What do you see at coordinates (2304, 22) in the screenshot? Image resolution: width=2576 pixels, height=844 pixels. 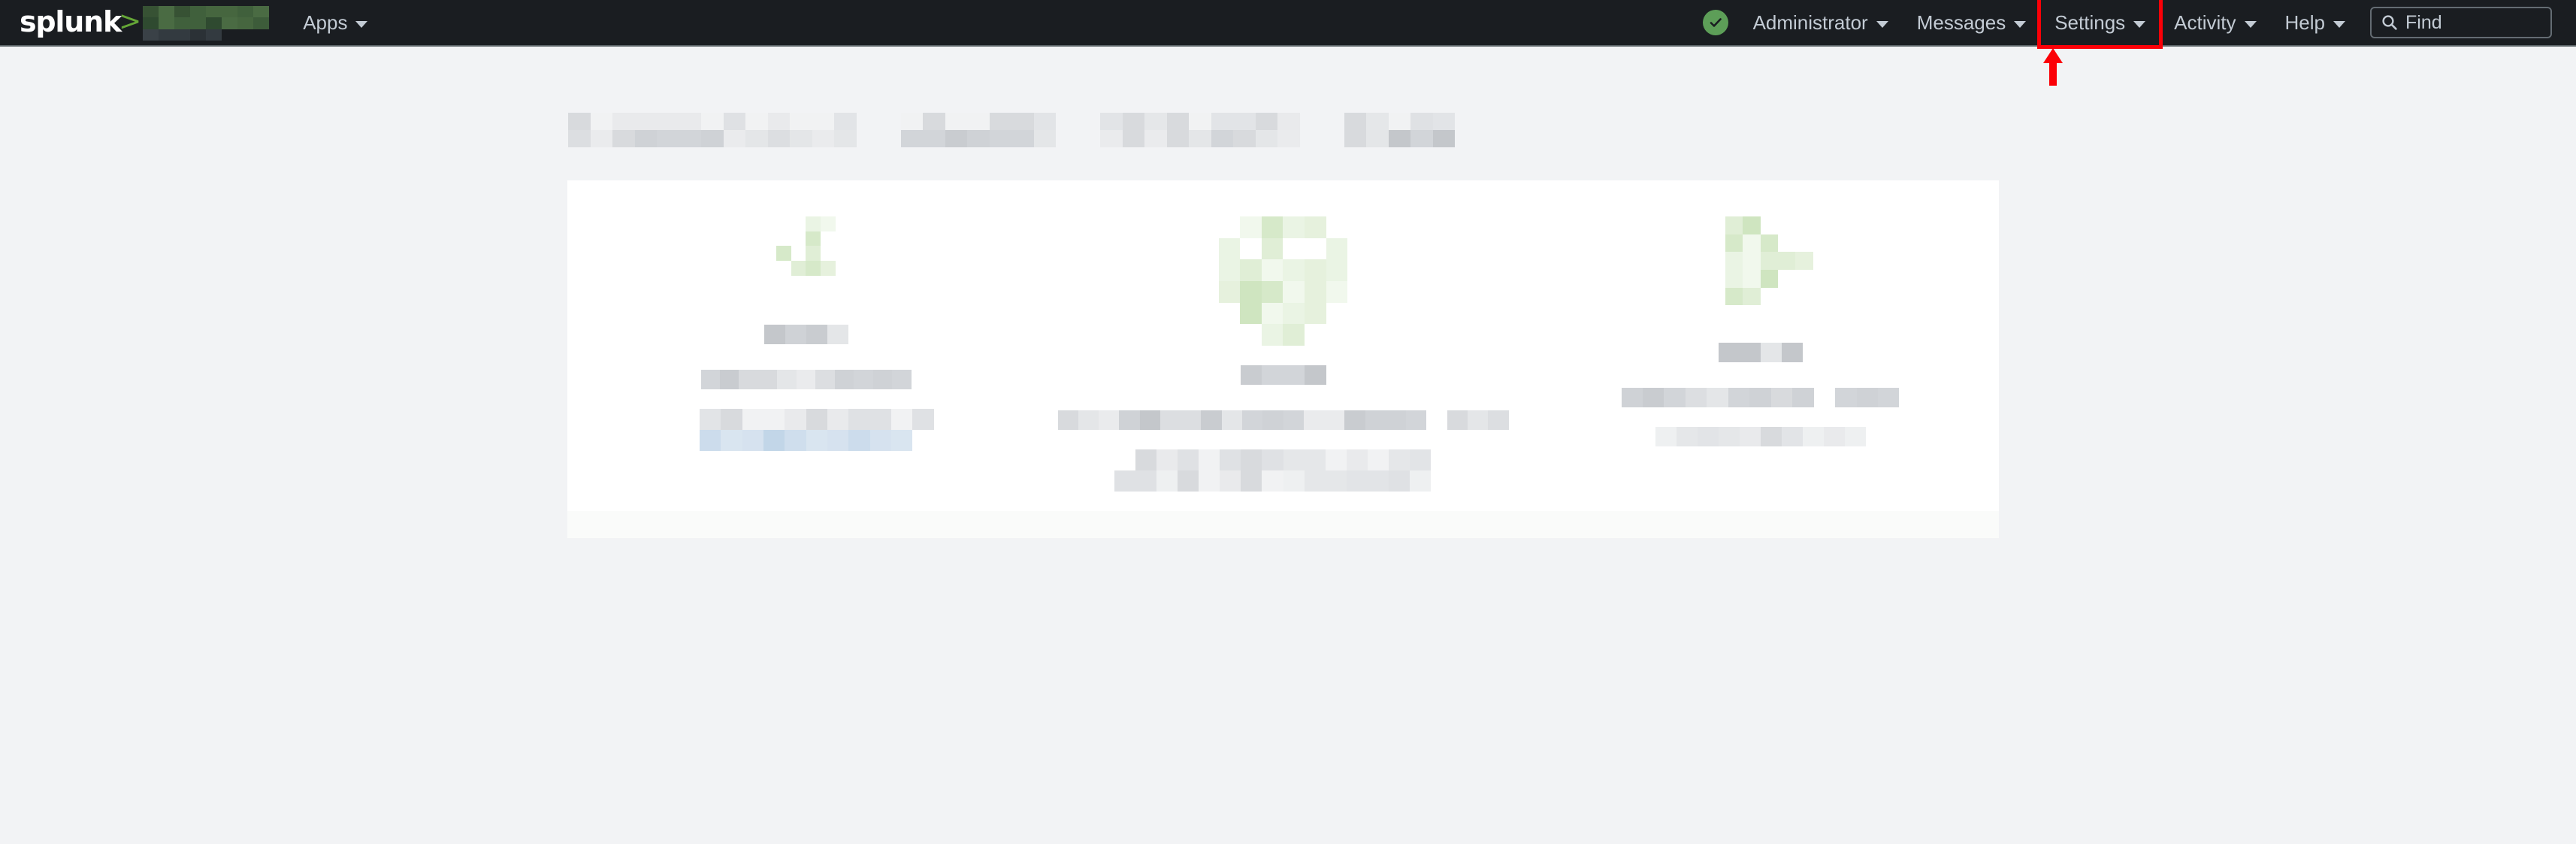 I see `nav-item-help-label: Help` at bounding box center [2304, 22].